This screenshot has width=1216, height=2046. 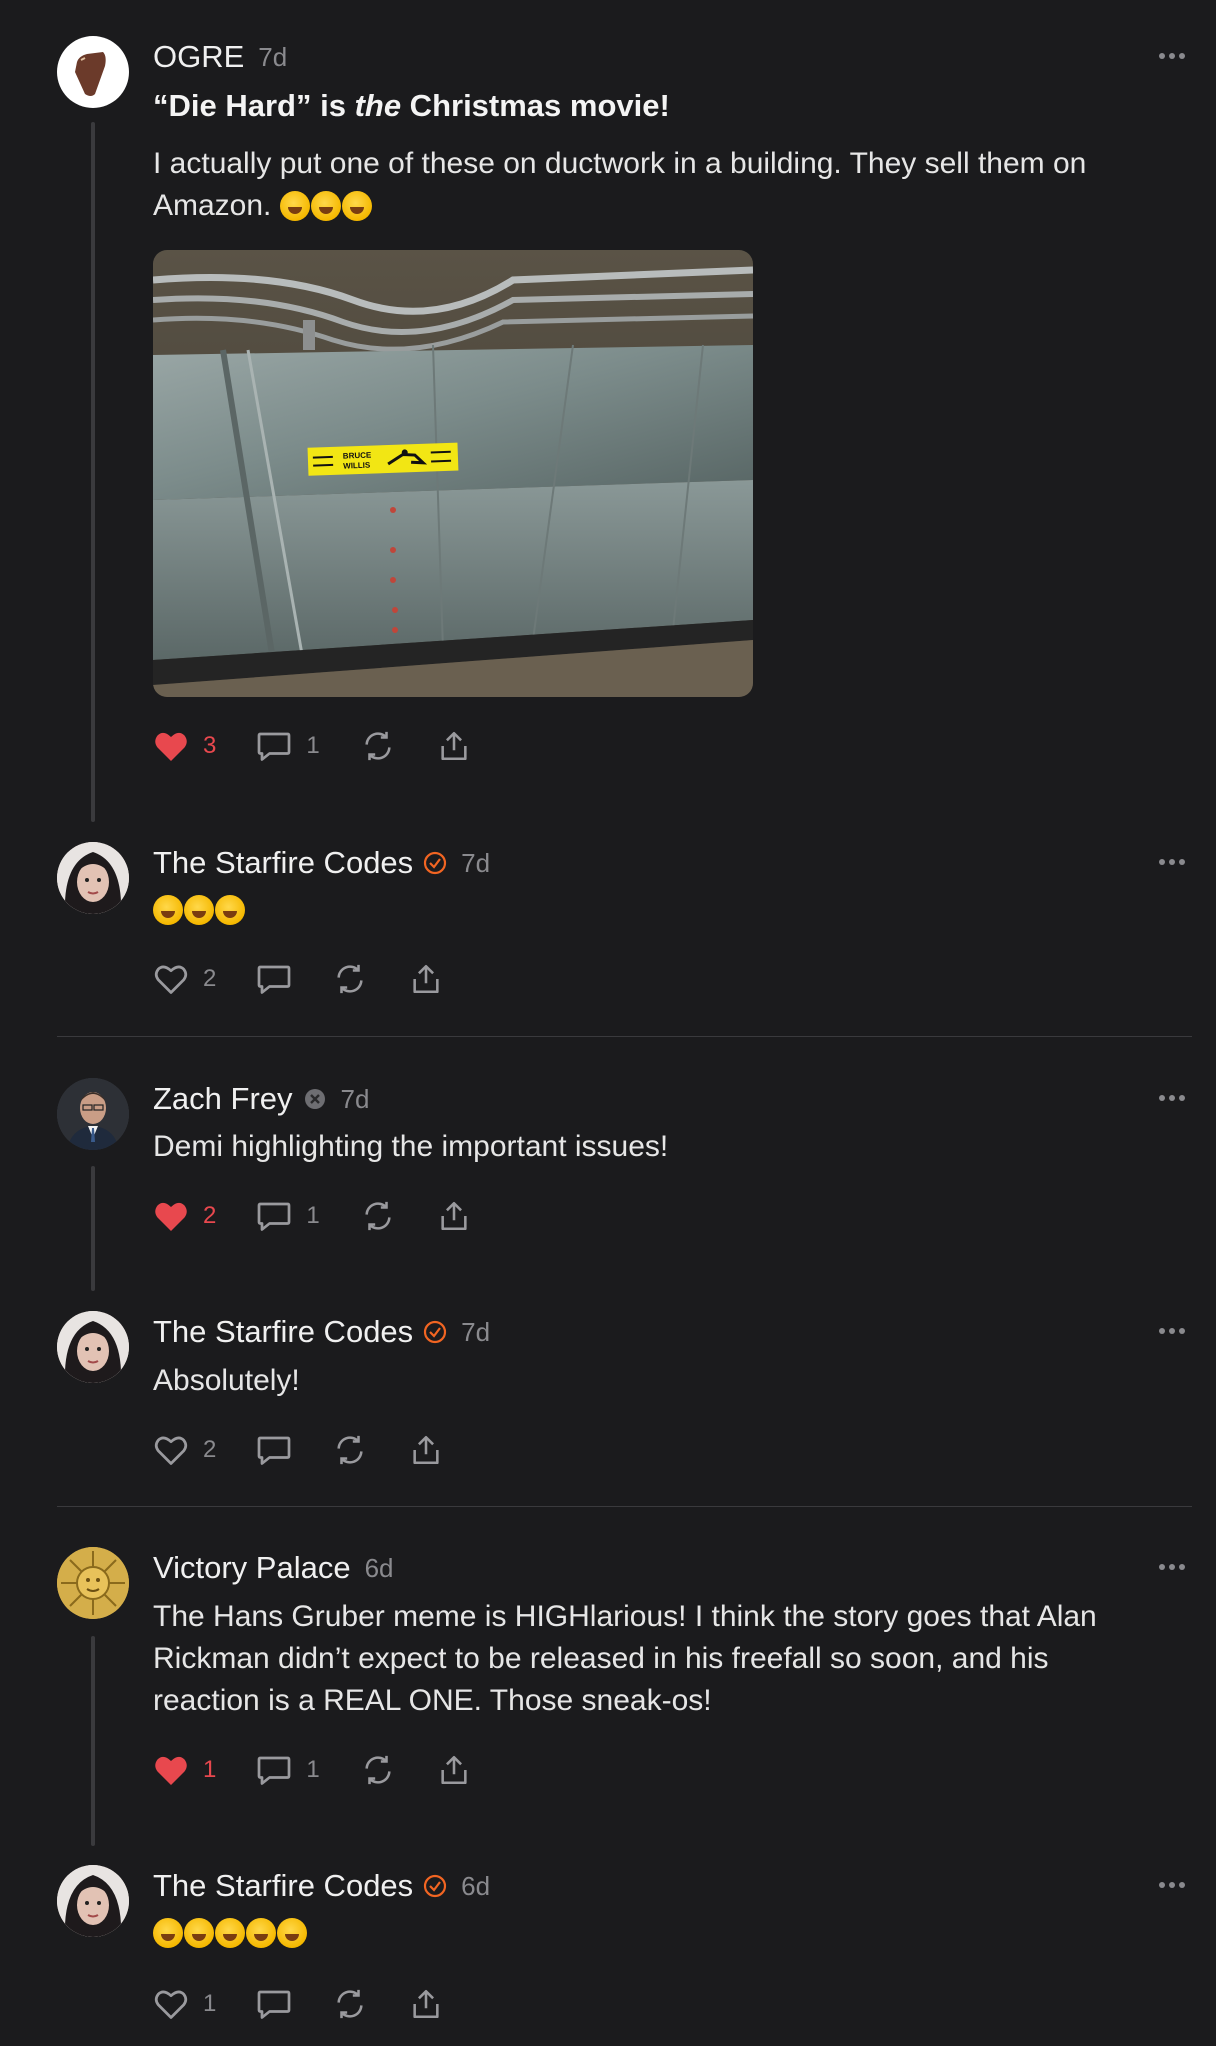 I want to click on author-name: Zach Frey, so click(x=223, y=1099).